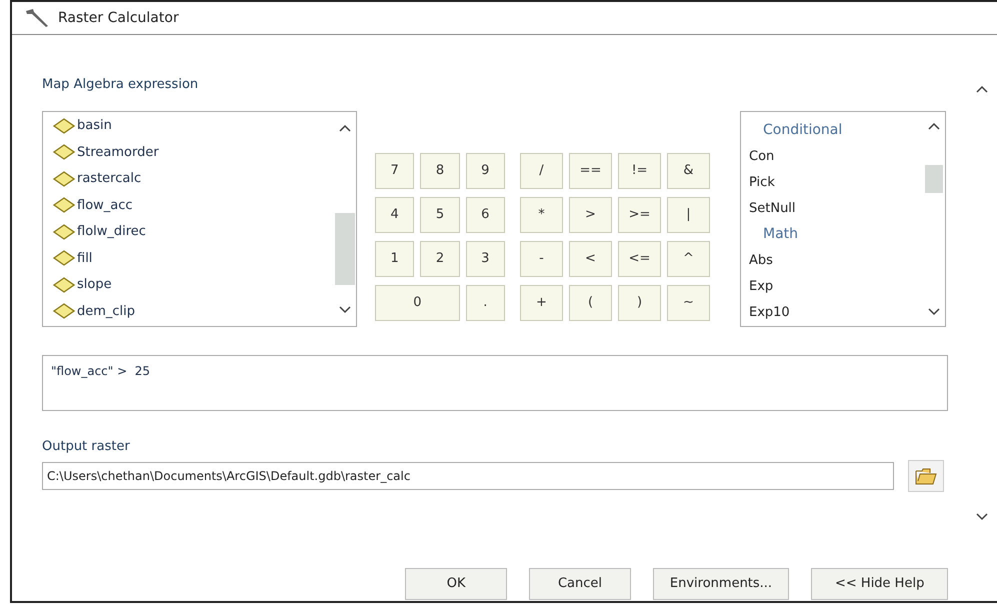 Image resolution: width=997 pixels, height=609 pixels. Describe the element at coordinates (836, 261) in the screenshot. I see `function-item: Abs` at that location.